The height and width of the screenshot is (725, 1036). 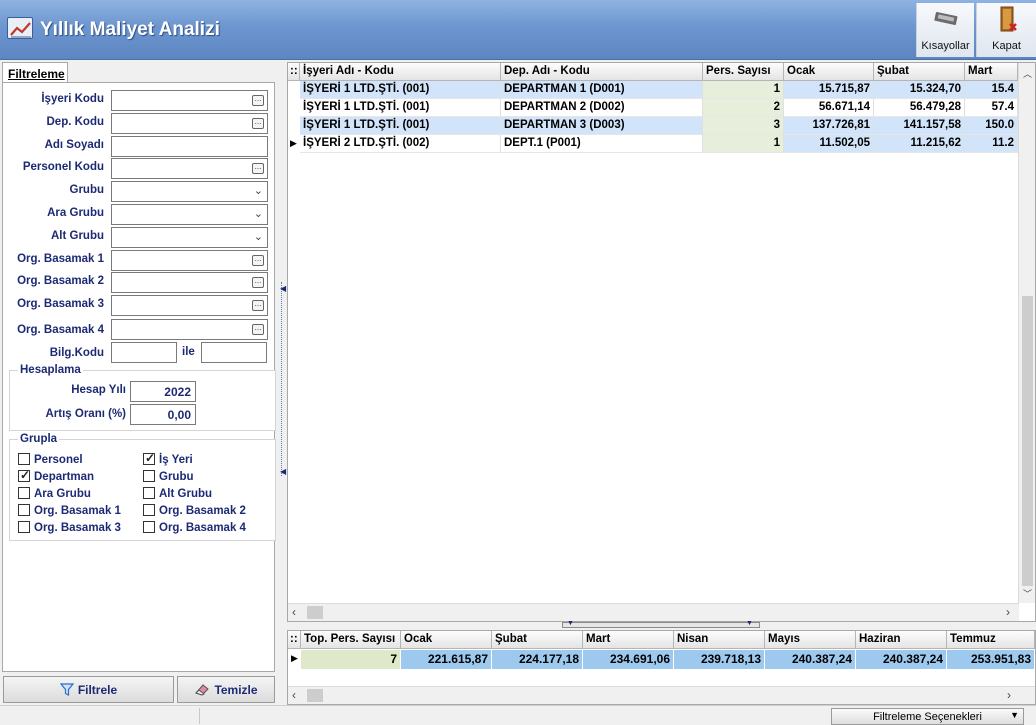 What do you see at coordinates (56, 475) in the screenshot?
I see `checkbox-departman: Departman` at bounding box center [56, 475].